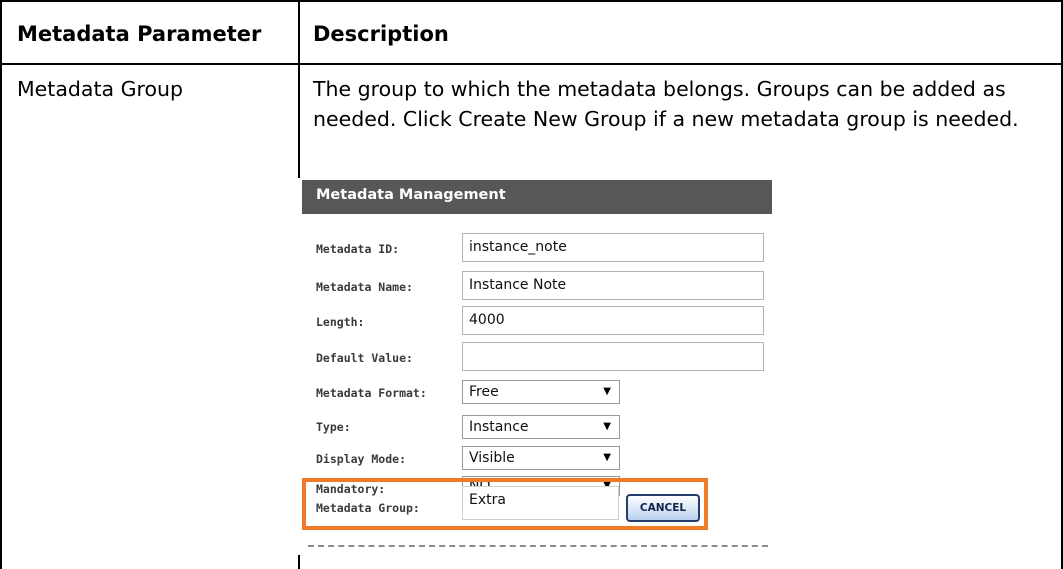  Describe the element at coordinates (299, 562) in the screenshot. I see `table-column-divider-tail` at that location.